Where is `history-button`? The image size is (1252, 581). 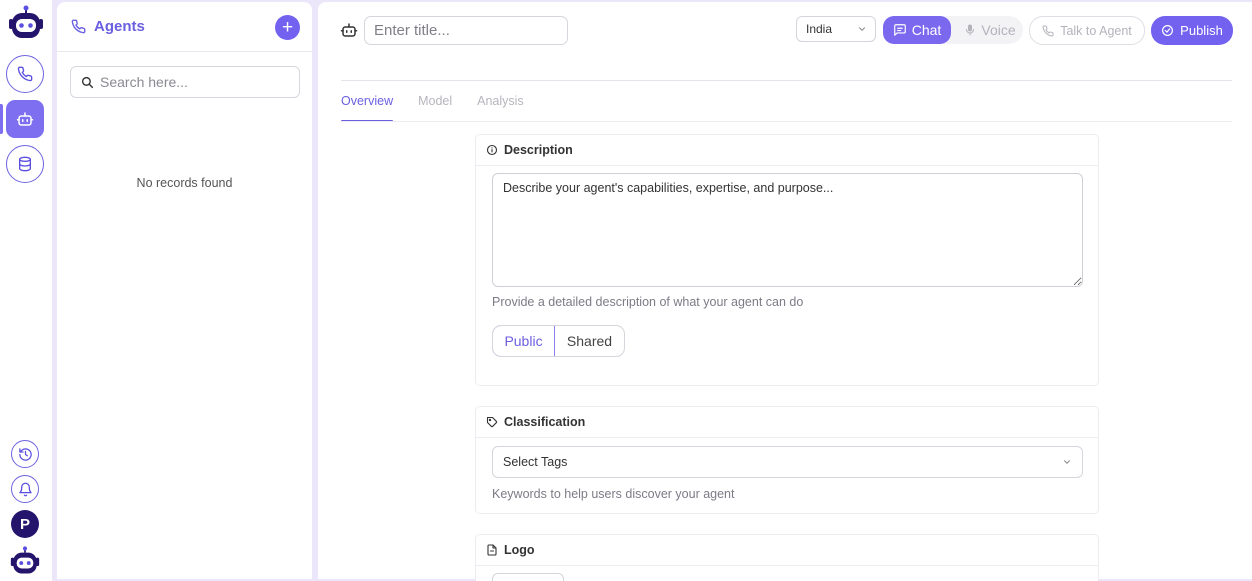 history-button is located at coordinates (25, 454).